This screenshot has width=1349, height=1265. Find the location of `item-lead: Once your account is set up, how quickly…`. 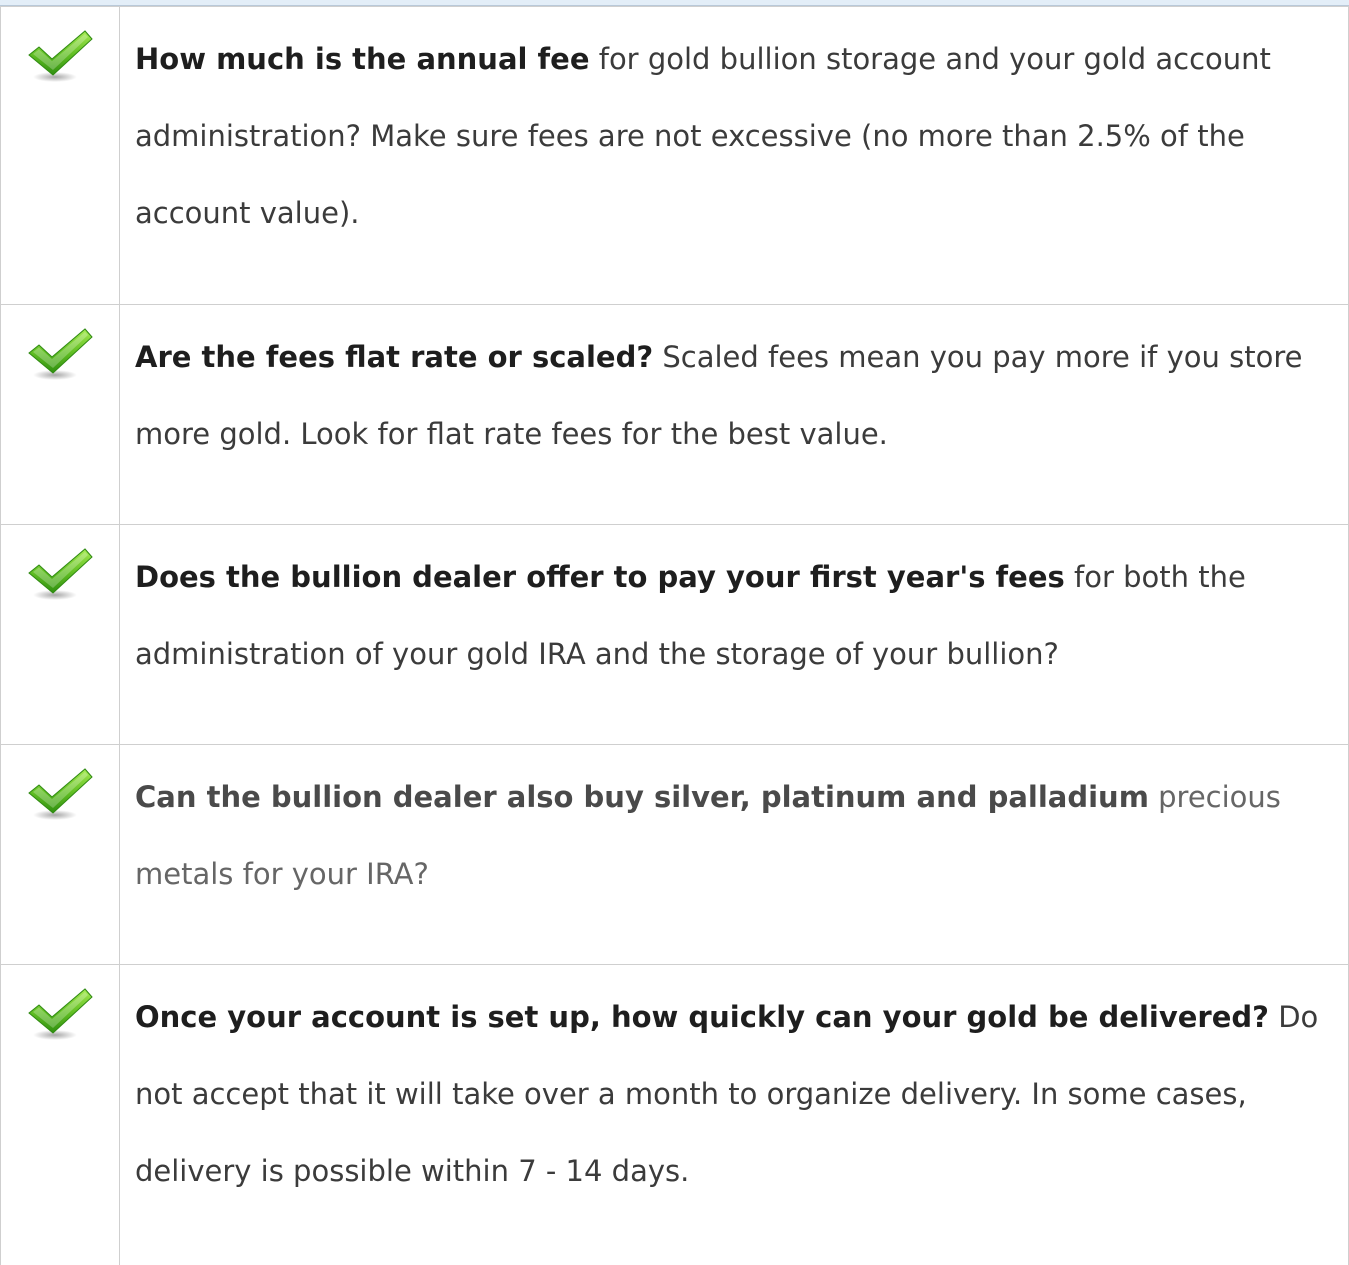

item-lead: Once your account is set up, how quickly… is located at coordinates (702, 1017).